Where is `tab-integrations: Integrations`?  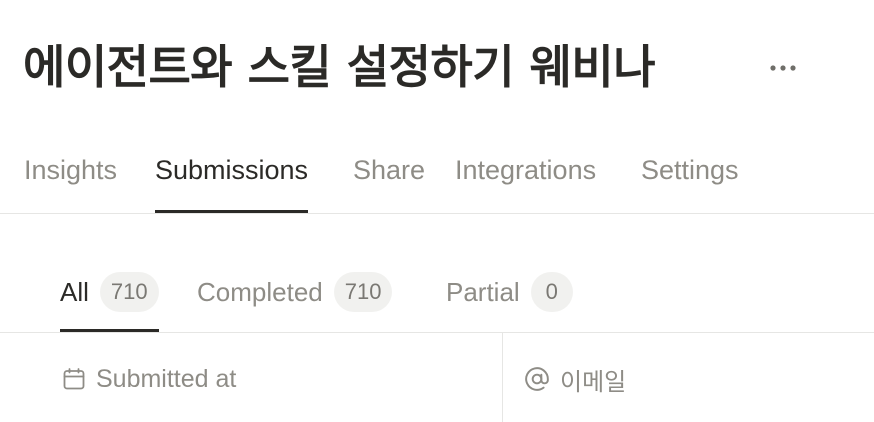 tab-integrations: Integrations is located at coordinates (525, 181).